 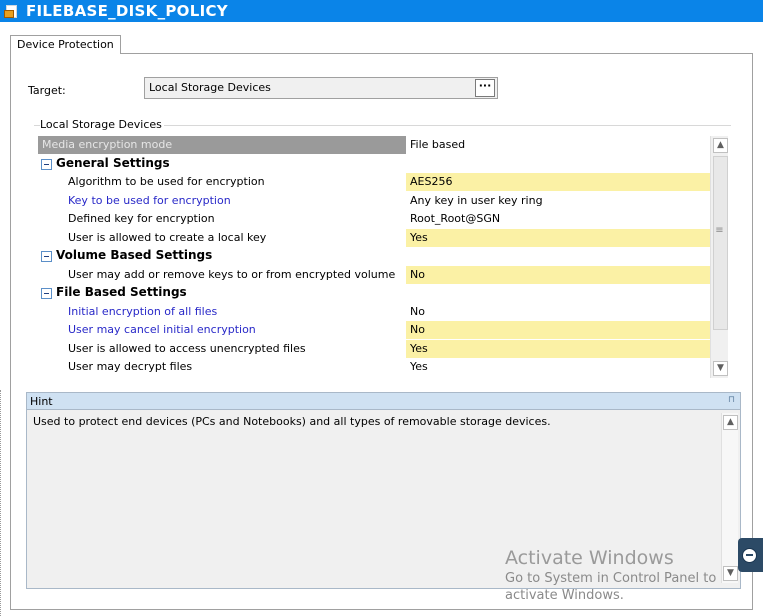 What do you see at coordinates (149, 200) in the screenshot?
I see `property-name: Key to be used for encryption` at bounding box center [149, 200].